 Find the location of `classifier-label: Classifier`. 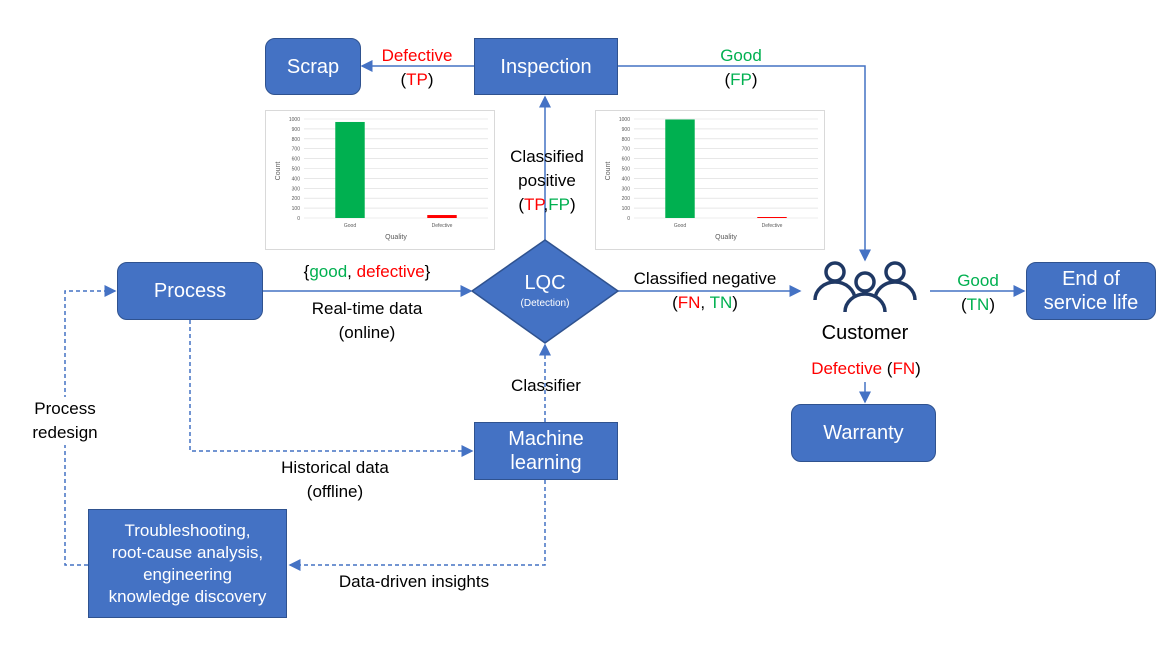

classifier-label: Classifier is located at coordinates (546, 385).